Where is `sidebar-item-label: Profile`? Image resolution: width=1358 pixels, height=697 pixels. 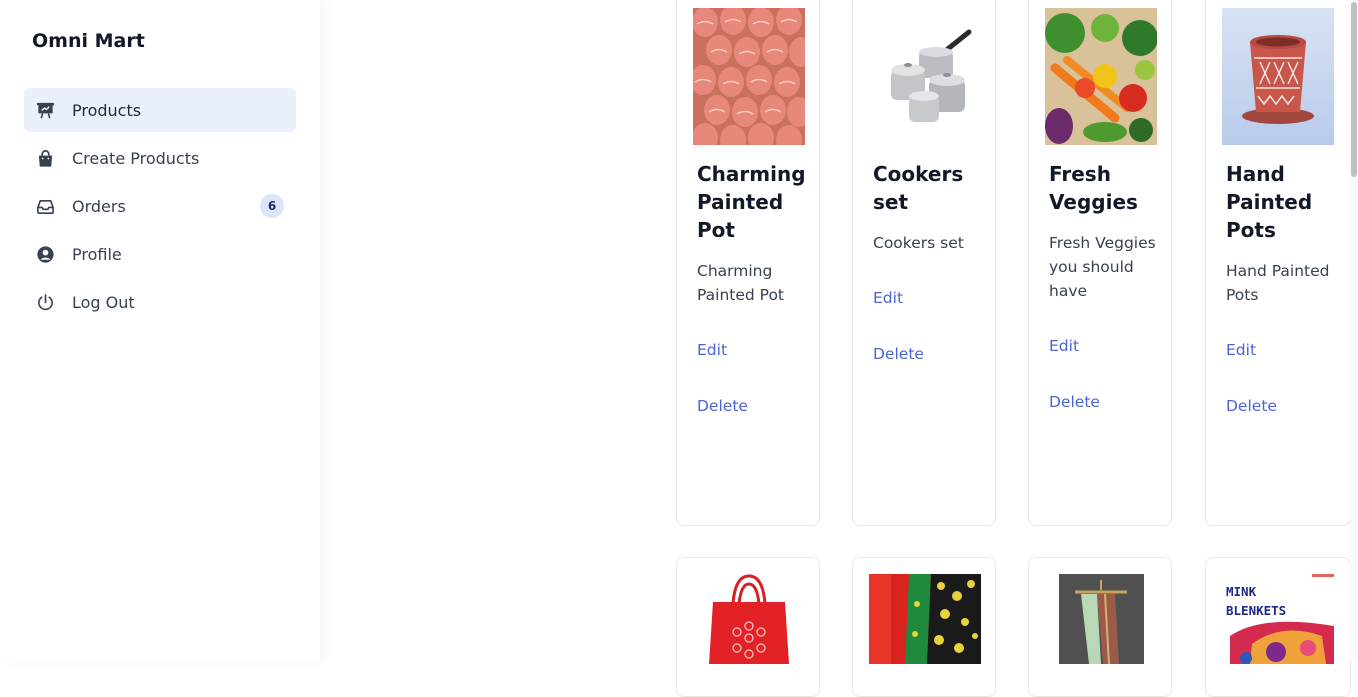
sidebar-item-label: Profile is located at coordinates (97, 254).